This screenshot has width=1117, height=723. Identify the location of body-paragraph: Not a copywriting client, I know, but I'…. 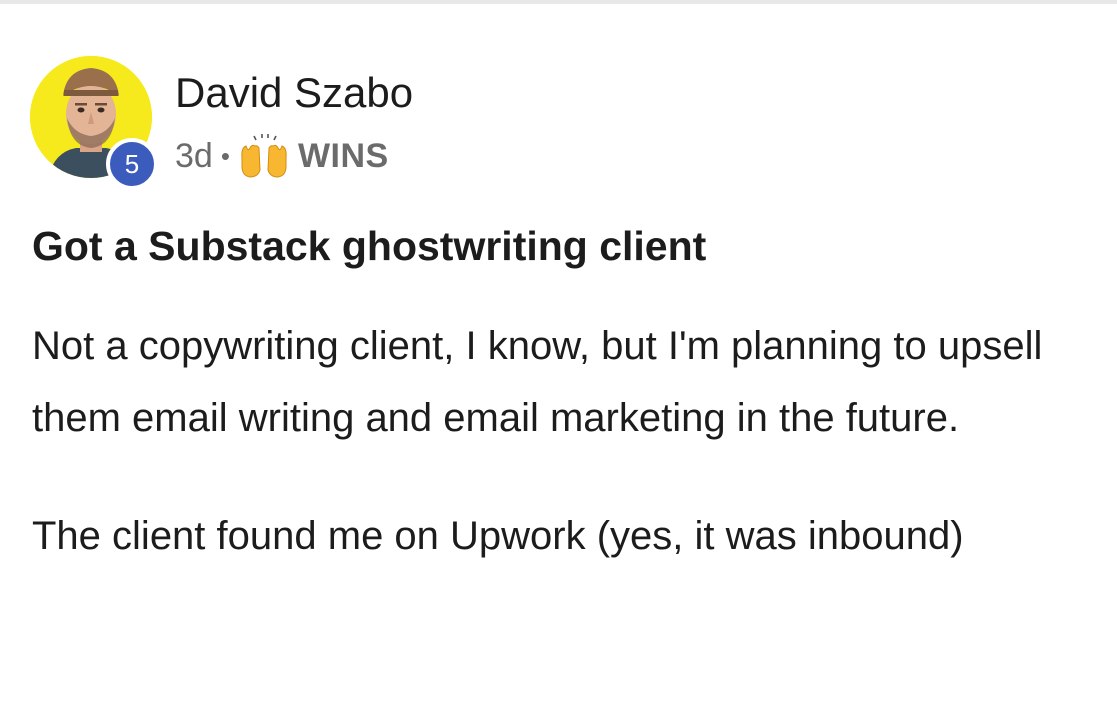
(537, 382).